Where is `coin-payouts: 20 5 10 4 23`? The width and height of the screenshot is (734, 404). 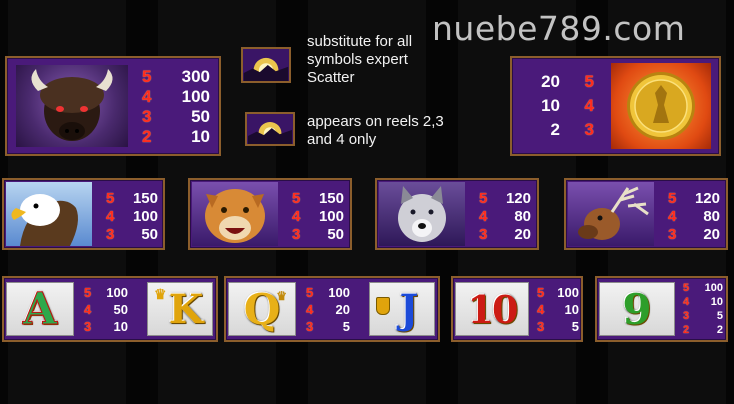
coin-payouts: 20 5 10 4 23 is located at coordinates (563, 105).